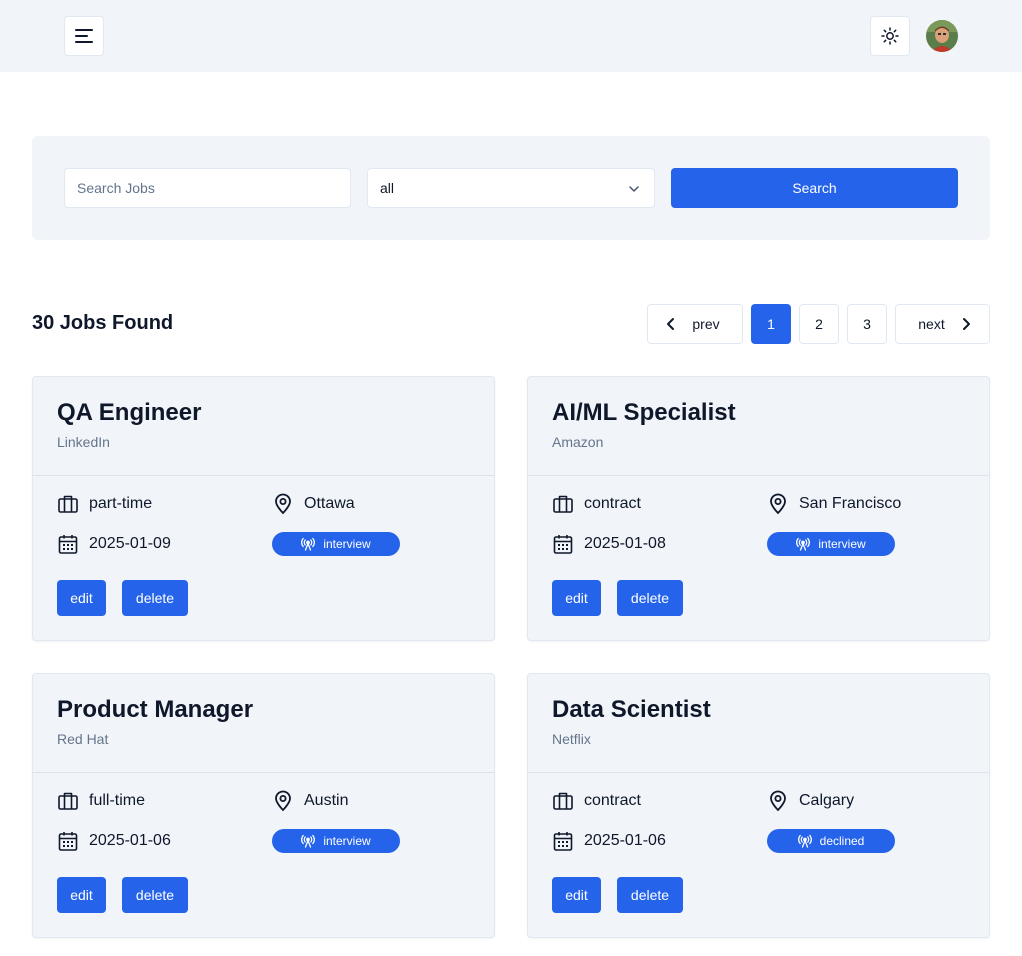 This screenshot has height=956, width=1022. What do you see at coordinates (83, 739) in the screenshot?
I see `job-company: Red Hat` at bounding box center [83, 739].